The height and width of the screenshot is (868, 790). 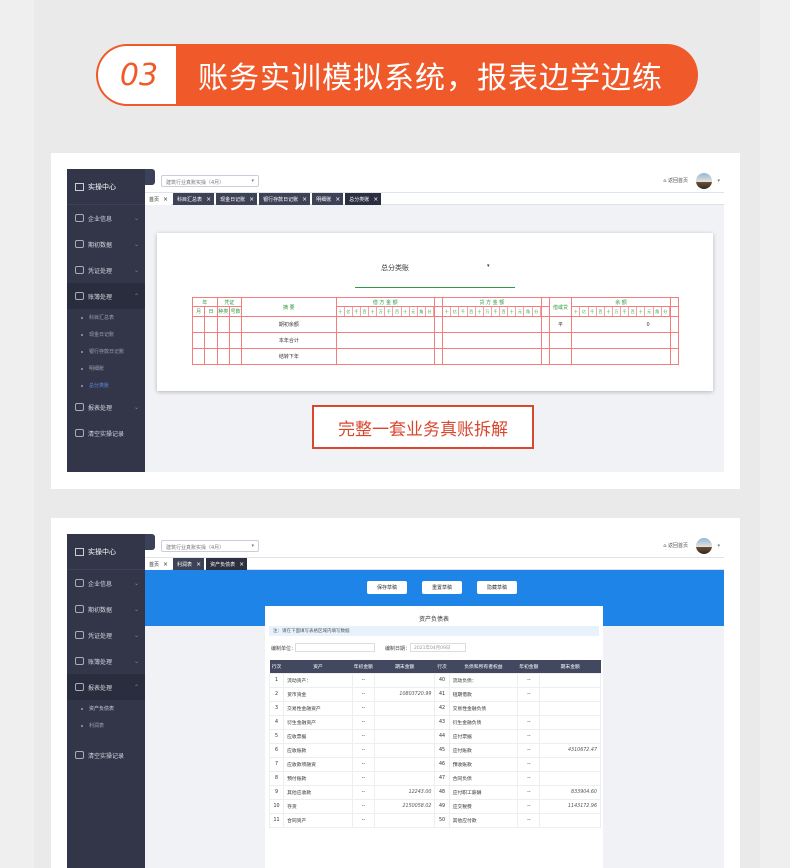 What do you see at coordinates (570, 750) in the screenshot?
I see `liability-closing: 4310672.47` at bounding box center [570, 750].